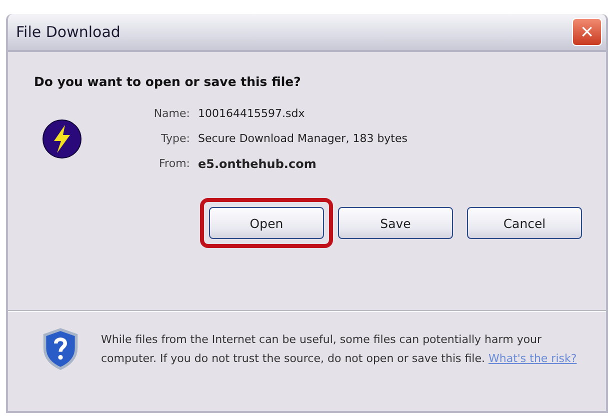  I want to click on field-value: e5.onthehub.com, so click(258, 164).